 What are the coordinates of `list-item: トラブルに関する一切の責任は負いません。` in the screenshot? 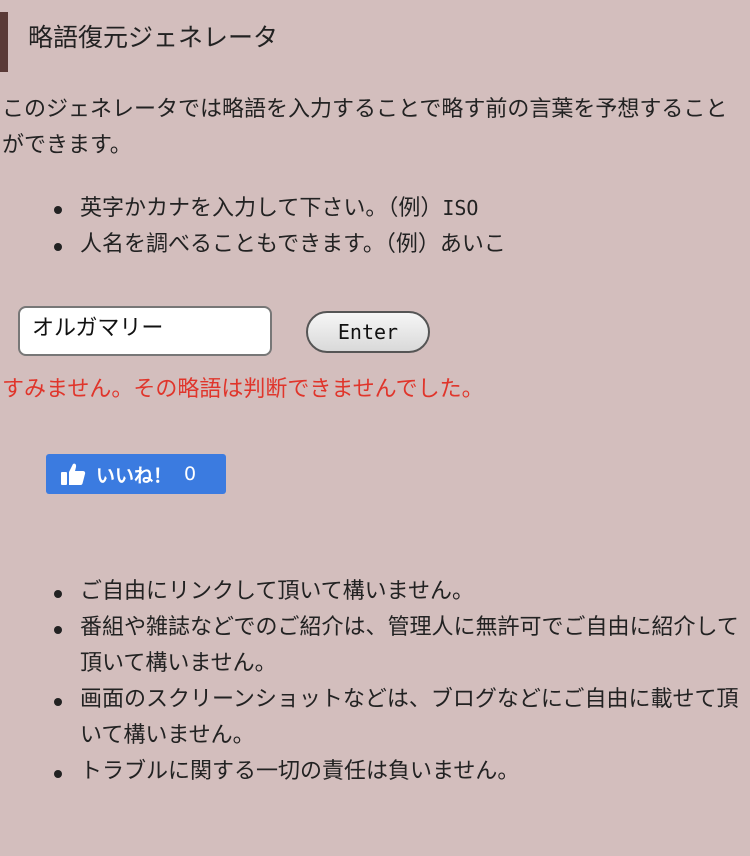 It's located at (397, 772).